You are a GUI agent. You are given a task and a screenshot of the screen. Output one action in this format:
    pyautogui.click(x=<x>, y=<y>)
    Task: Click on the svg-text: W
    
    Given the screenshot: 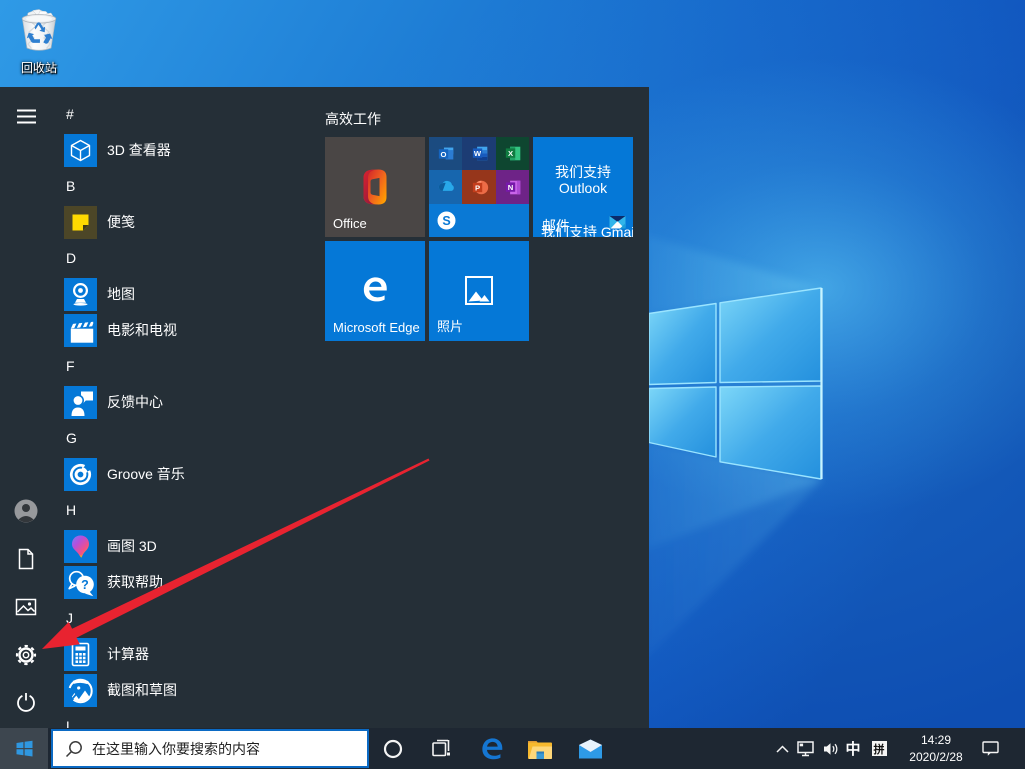 What is the action you would take?
    pyautogui.click(x=477, y=153)
    